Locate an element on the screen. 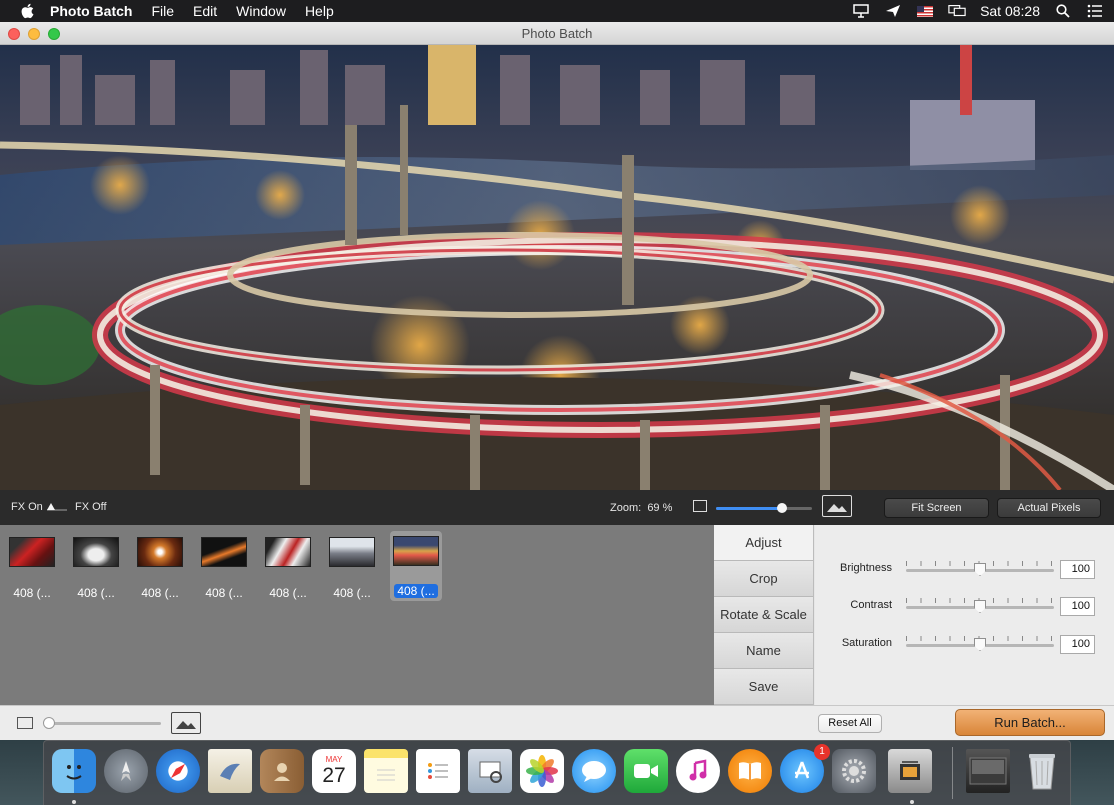 The width and height of the screenshot is (1114, 805). fx-toggle-switch is located at coordinates (57, 507).